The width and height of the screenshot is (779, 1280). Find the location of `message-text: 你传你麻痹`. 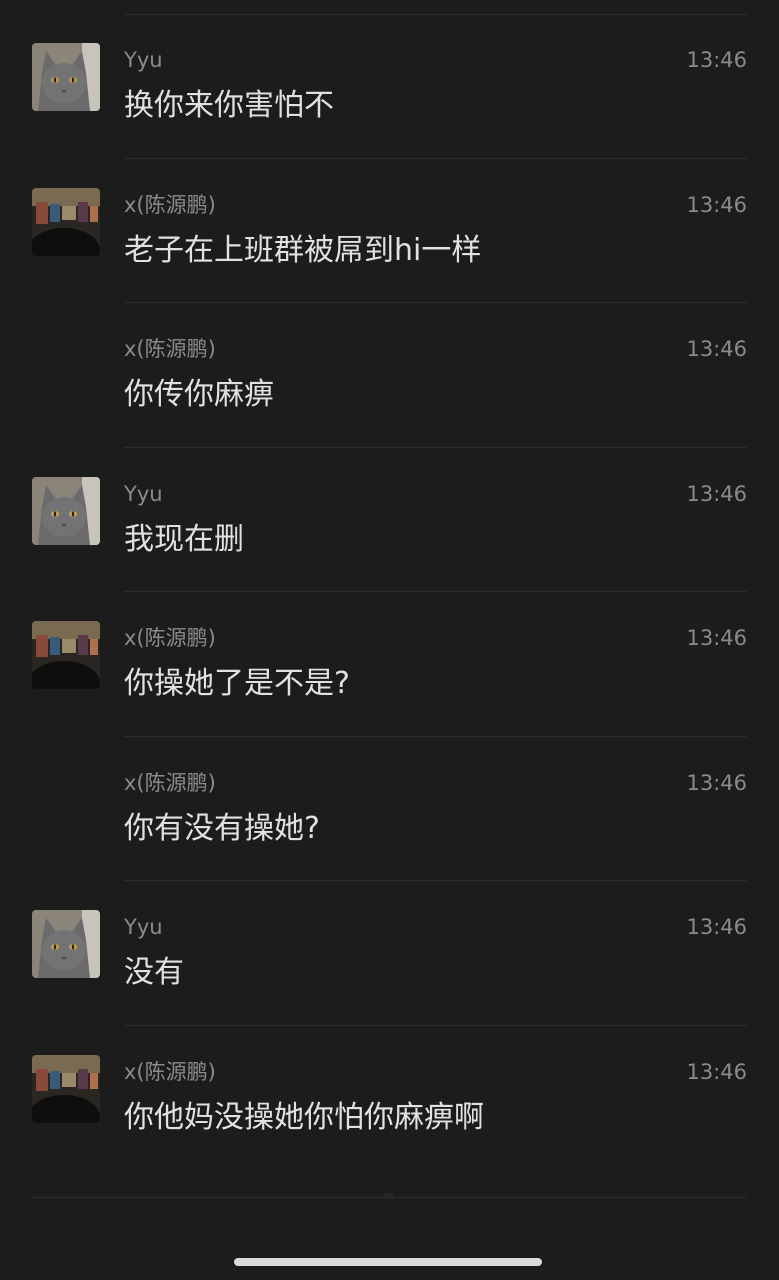

message-text: 你传你麻痹 is located at coordinates (199, 394).